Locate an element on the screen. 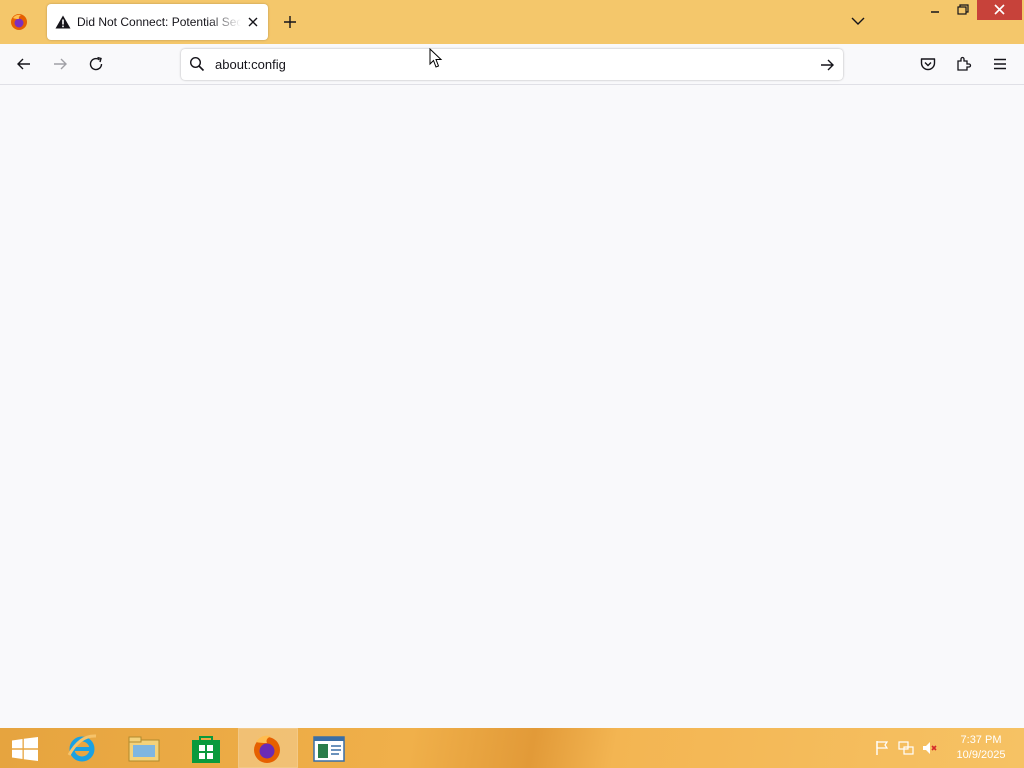  taskbar-store is located at coordinates (206, 748).